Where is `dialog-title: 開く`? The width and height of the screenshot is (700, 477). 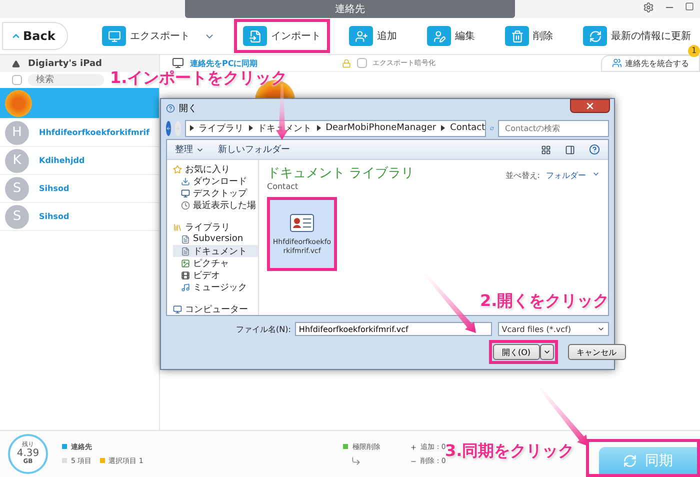 dialog-title: 開く is located at coordinates (188, 108).